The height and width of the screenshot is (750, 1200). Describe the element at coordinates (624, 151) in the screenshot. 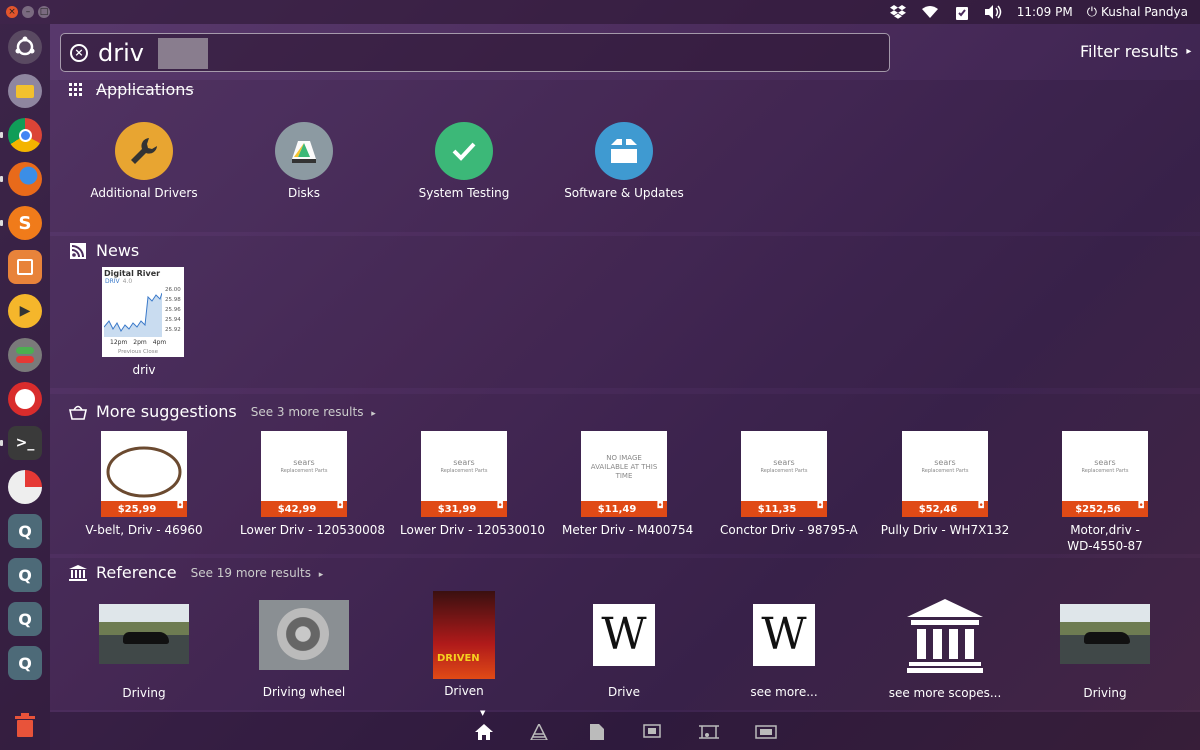

I see `package-icon` at that location.